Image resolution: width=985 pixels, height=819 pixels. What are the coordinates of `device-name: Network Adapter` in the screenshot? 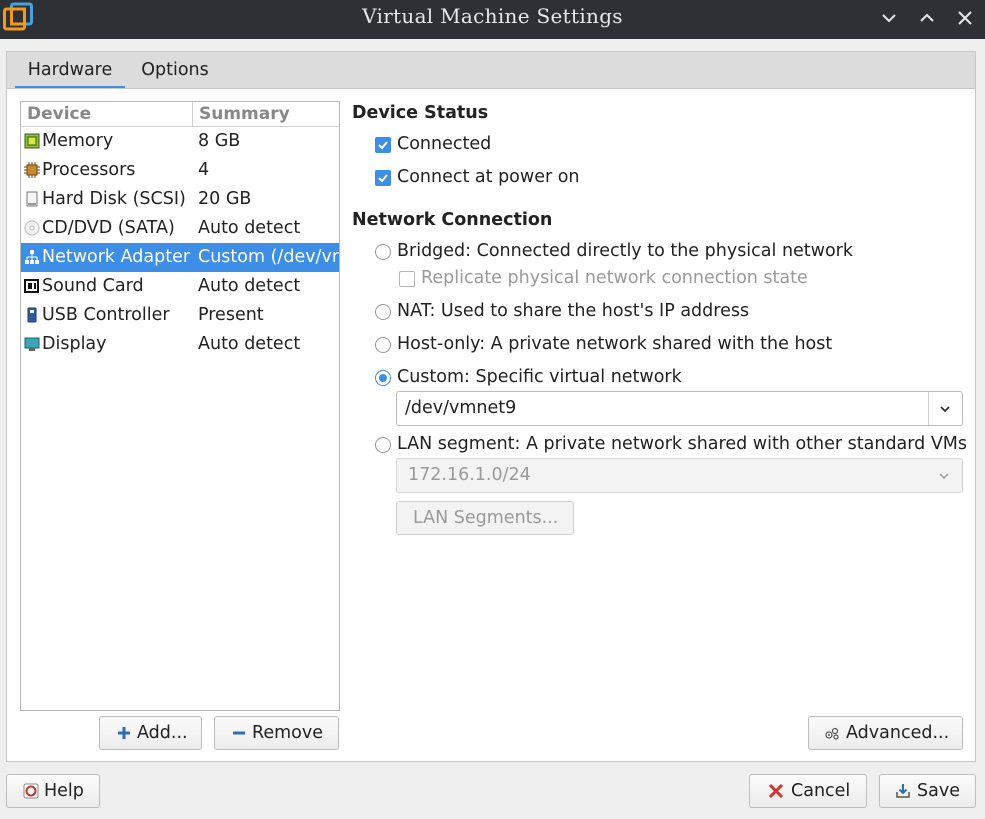 It's located at (116, 257).